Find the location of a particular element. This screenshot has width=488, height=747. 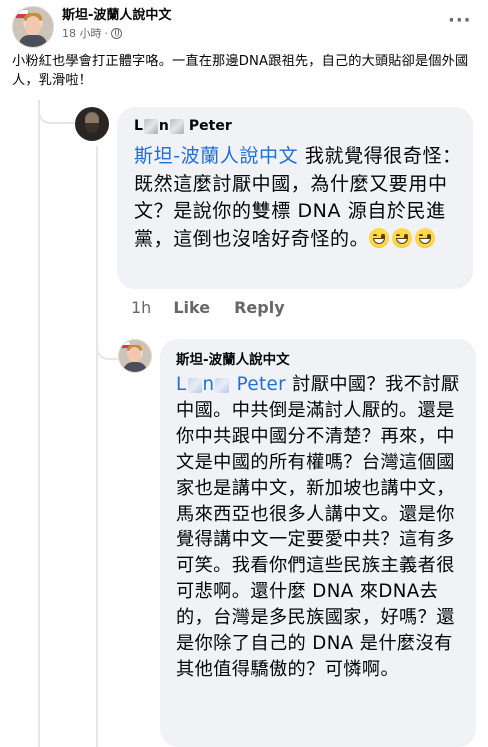

reply-author-name: 斯坦-波蘭人說中文 is located at coordinates (233, 358).